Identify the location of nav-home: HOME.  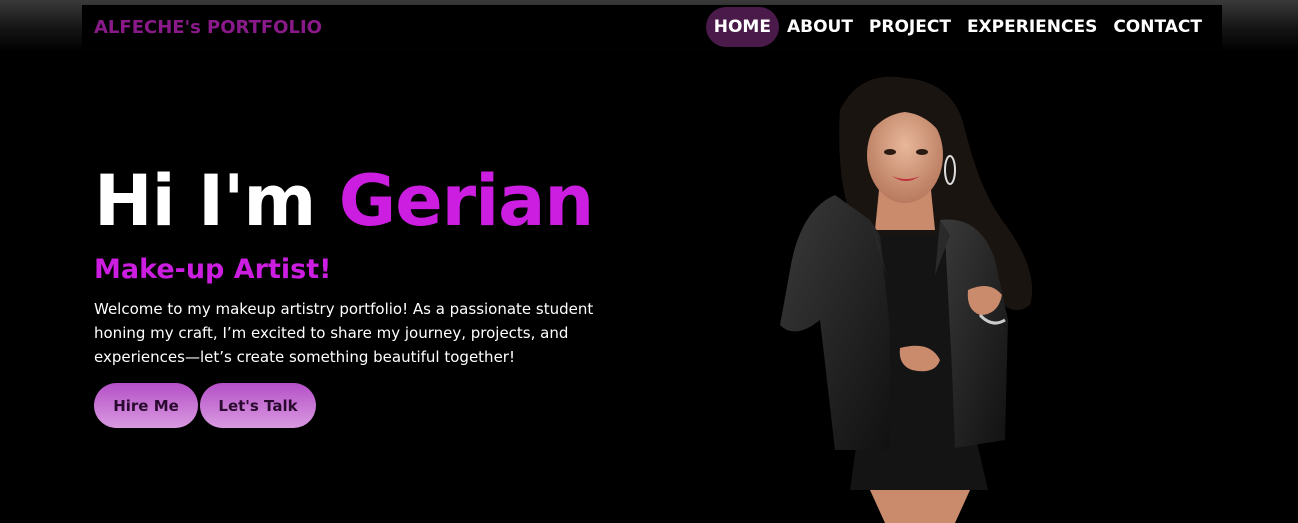
(742, 27).